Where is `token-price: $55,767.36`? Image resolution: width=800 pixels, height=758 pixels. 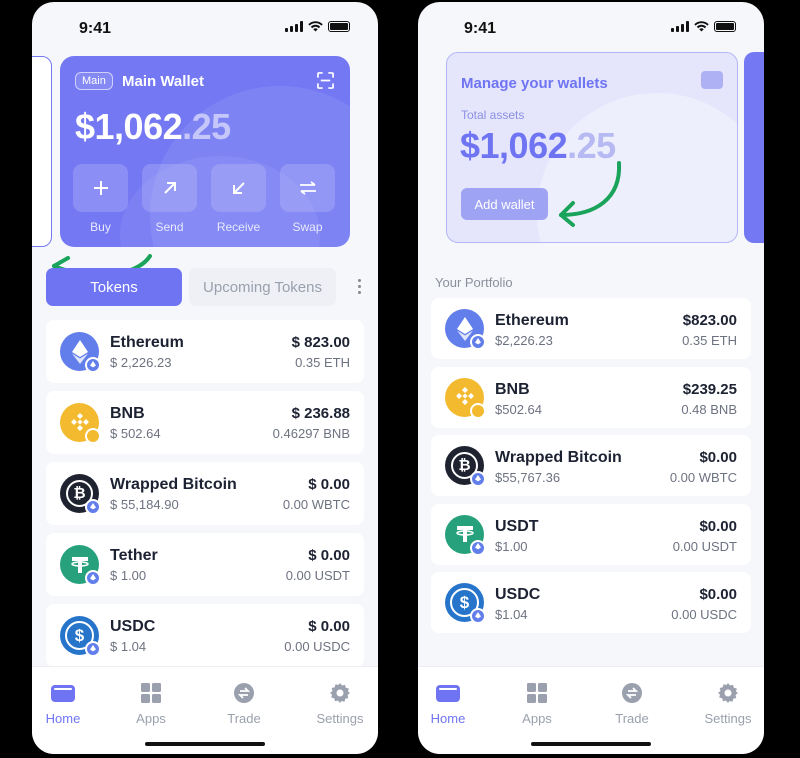 token-price: $55,767.36 is located at coordinates (528, 477).